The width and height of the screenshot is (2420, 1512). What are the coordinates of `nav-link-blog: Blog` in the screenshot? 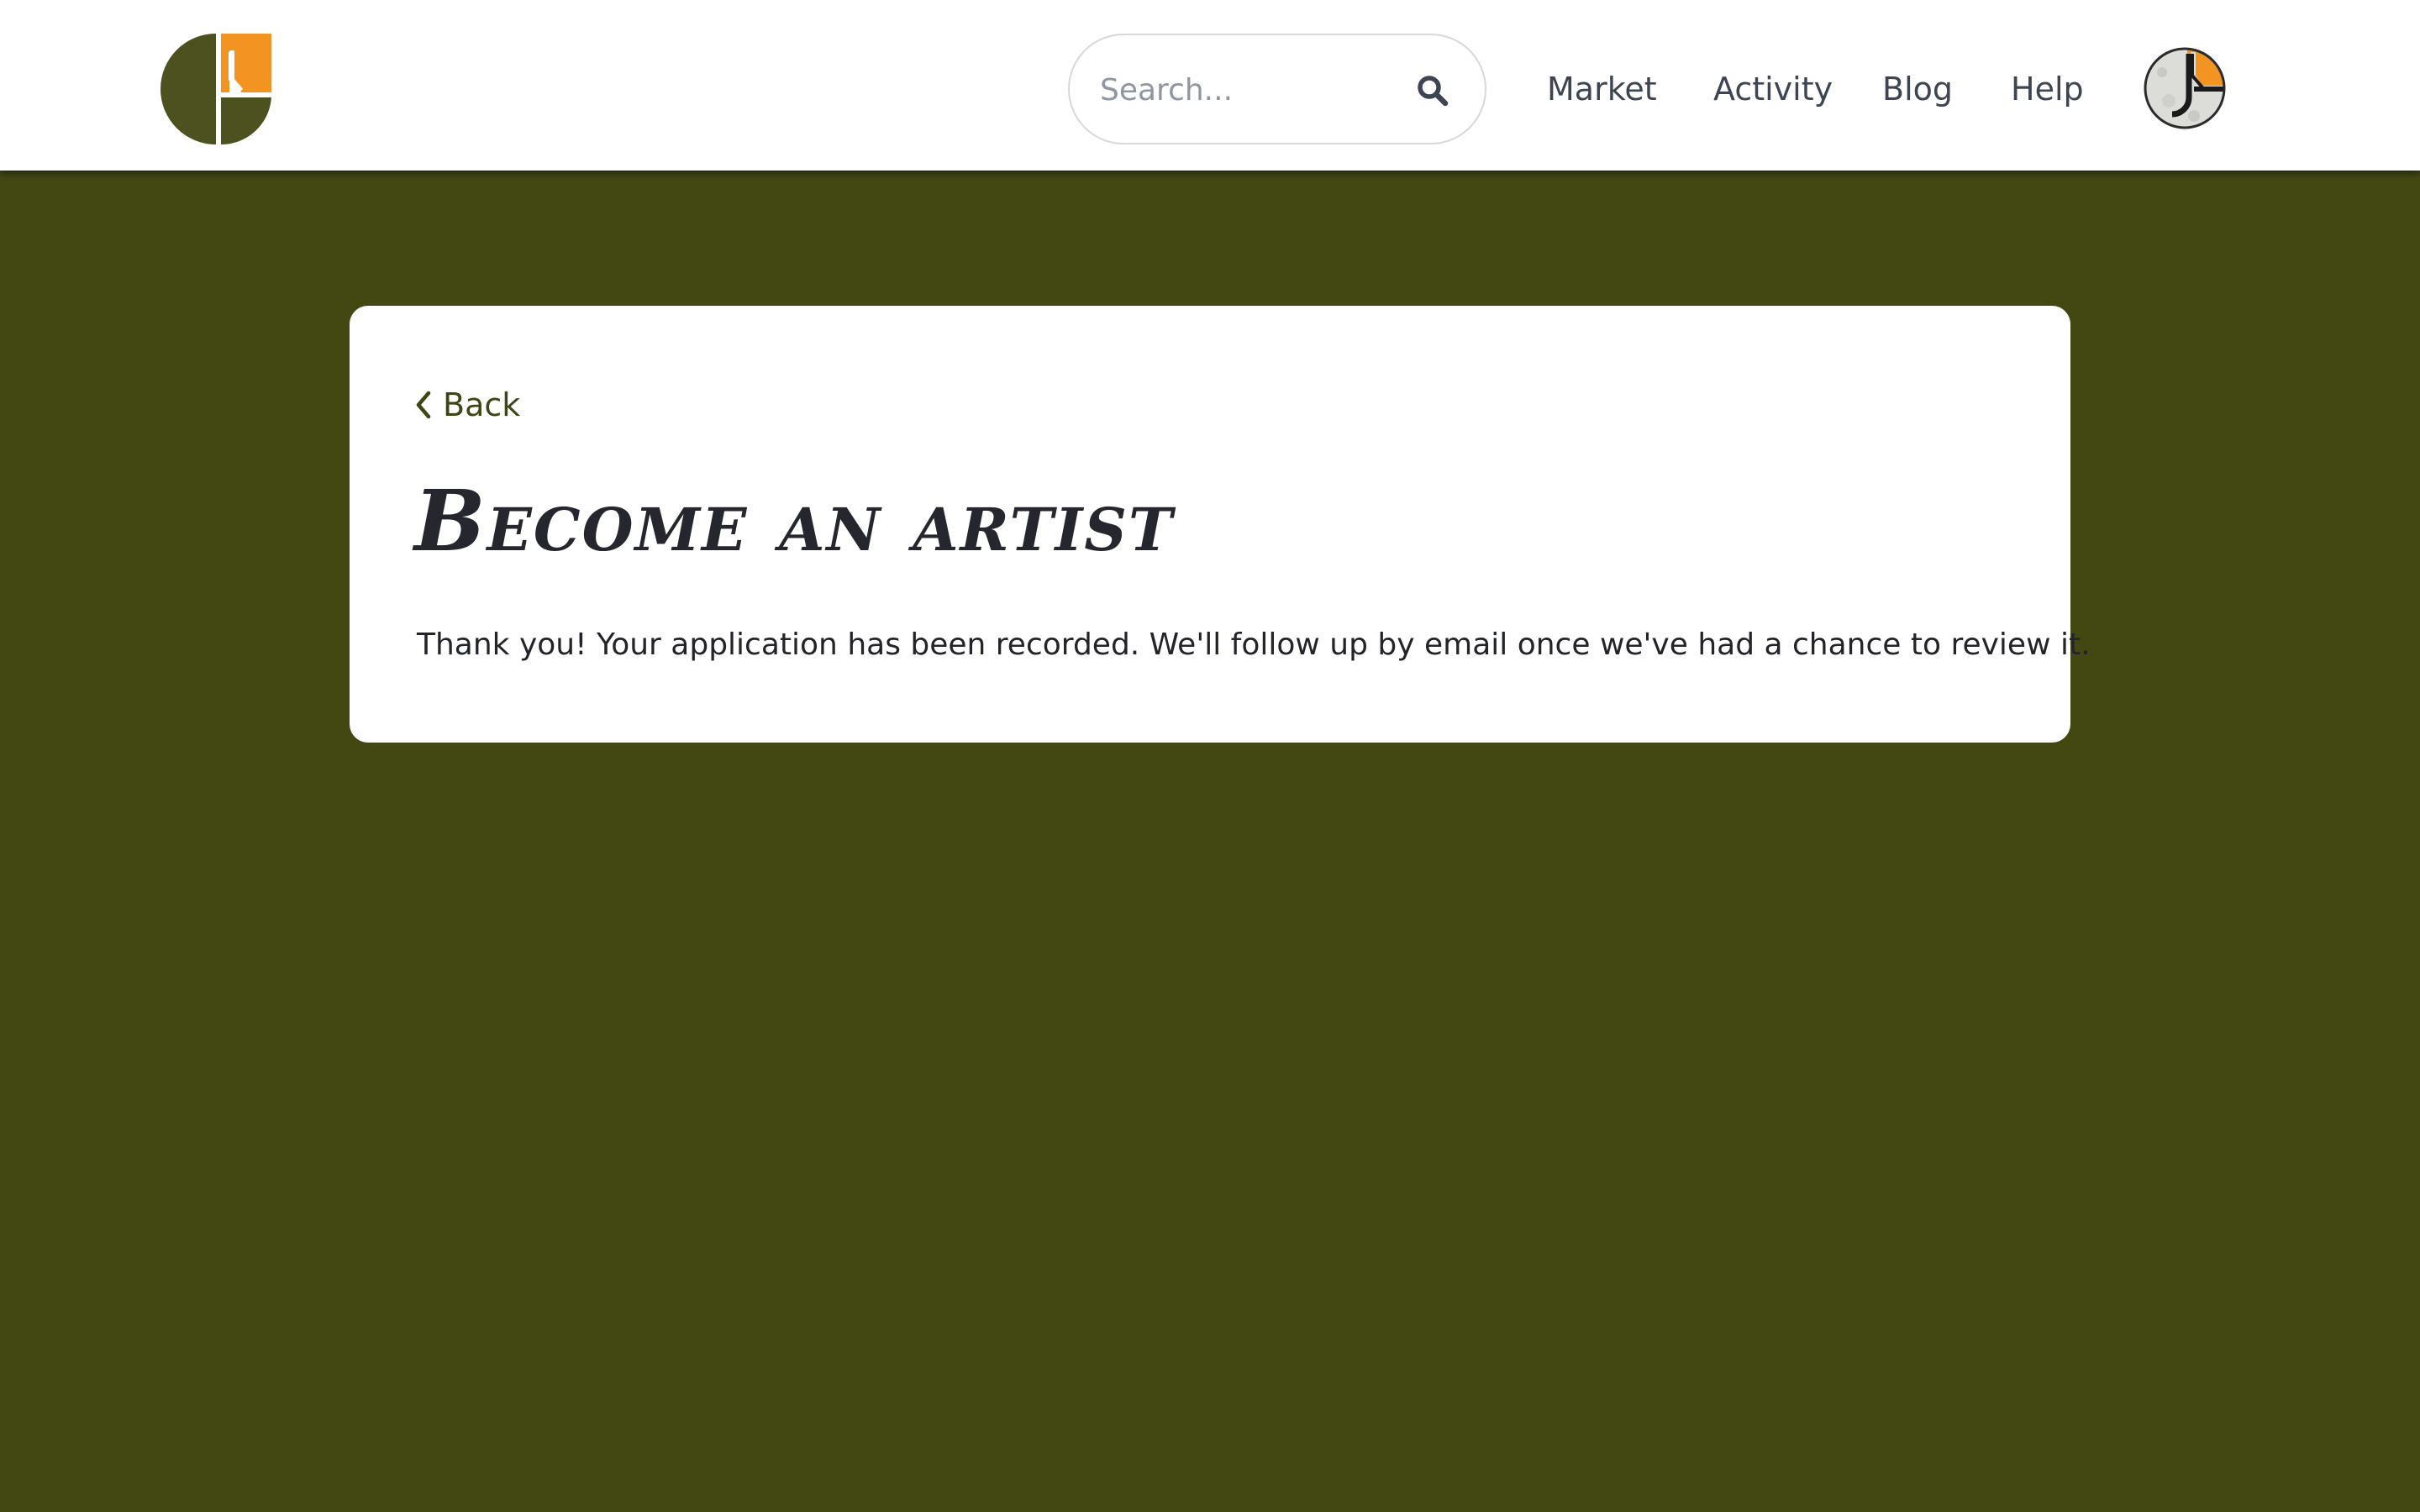 It's located at (1918, 89).